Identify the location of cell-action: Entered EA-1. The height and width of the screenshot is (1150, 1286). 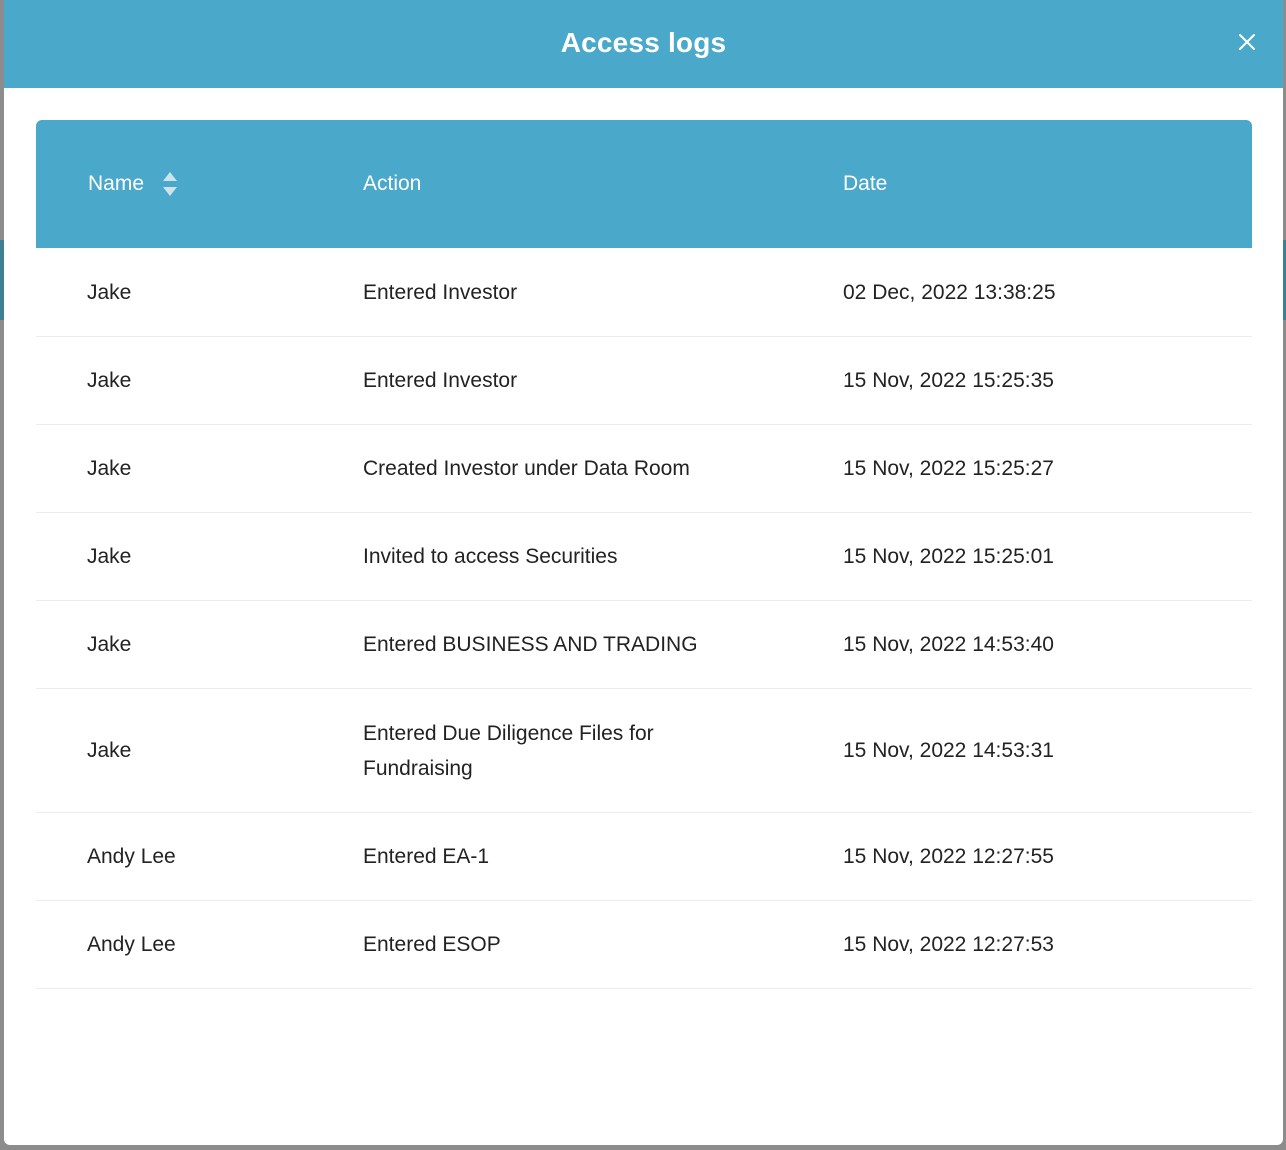
(426, 856).